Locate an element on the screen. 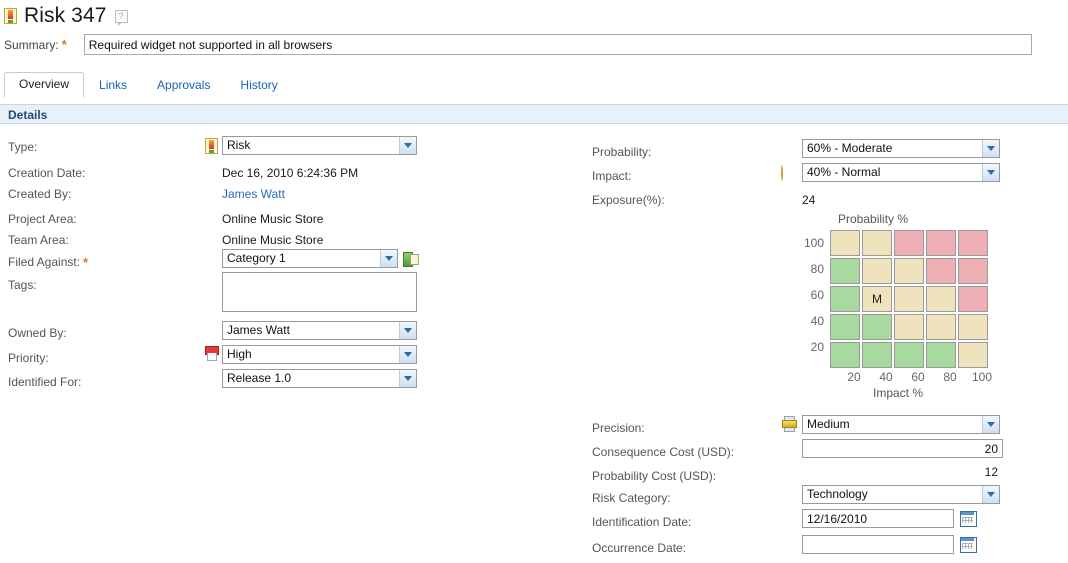 Image resolution: width=1068 pixels, height=563 pixels. field-precision: Precision: is located at coordinates (618, 428).